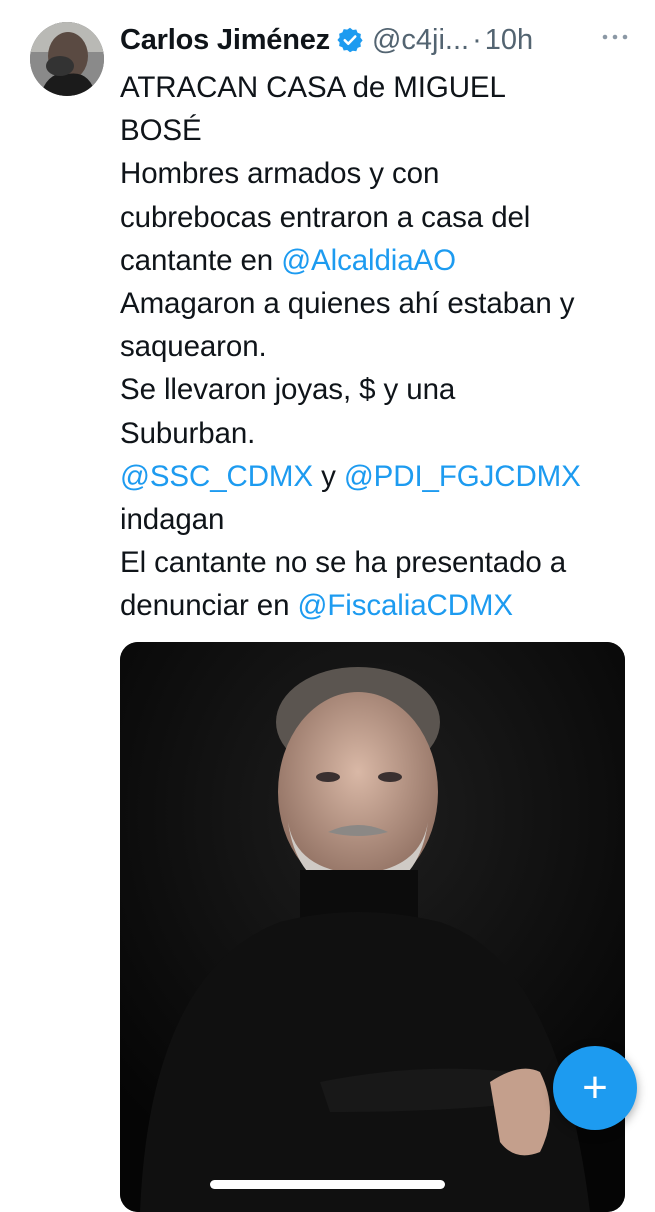 The image size is (655, 1212). Describe the element at coordinates (201, 260) in the screenshot. I see `tweet-text-segment: cantante en` at that location.